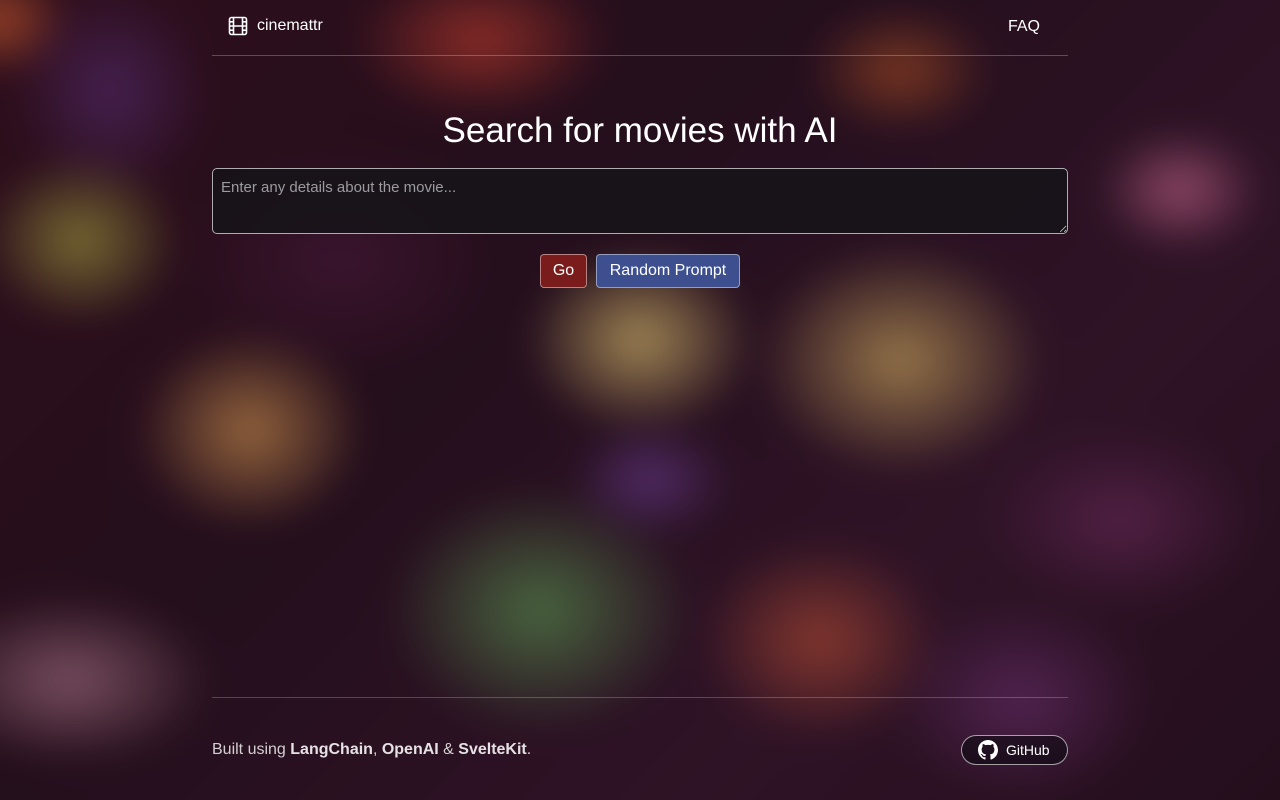  What do you see at coordinates (238, 26) in the screenshot?
I see `film-icon` at bounding box center [238, 26].